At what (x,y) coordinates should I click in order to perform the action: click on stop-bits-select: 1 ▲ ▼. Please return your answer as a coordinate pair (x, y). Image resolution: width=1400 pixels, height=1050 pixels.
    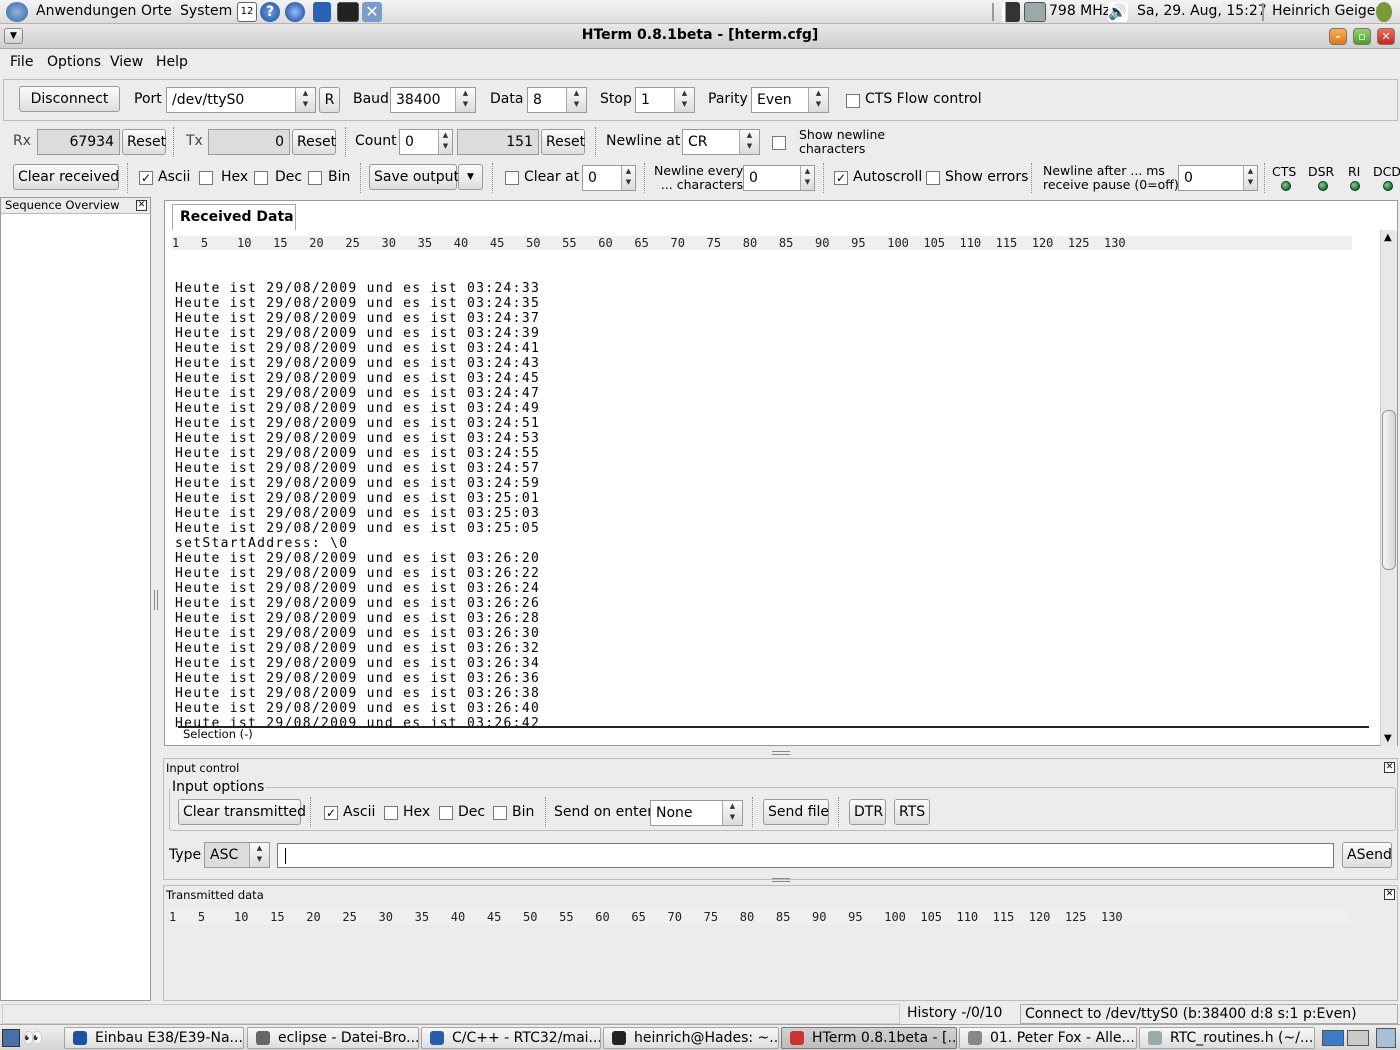
    Looking at the image, I should click on (665, 100).